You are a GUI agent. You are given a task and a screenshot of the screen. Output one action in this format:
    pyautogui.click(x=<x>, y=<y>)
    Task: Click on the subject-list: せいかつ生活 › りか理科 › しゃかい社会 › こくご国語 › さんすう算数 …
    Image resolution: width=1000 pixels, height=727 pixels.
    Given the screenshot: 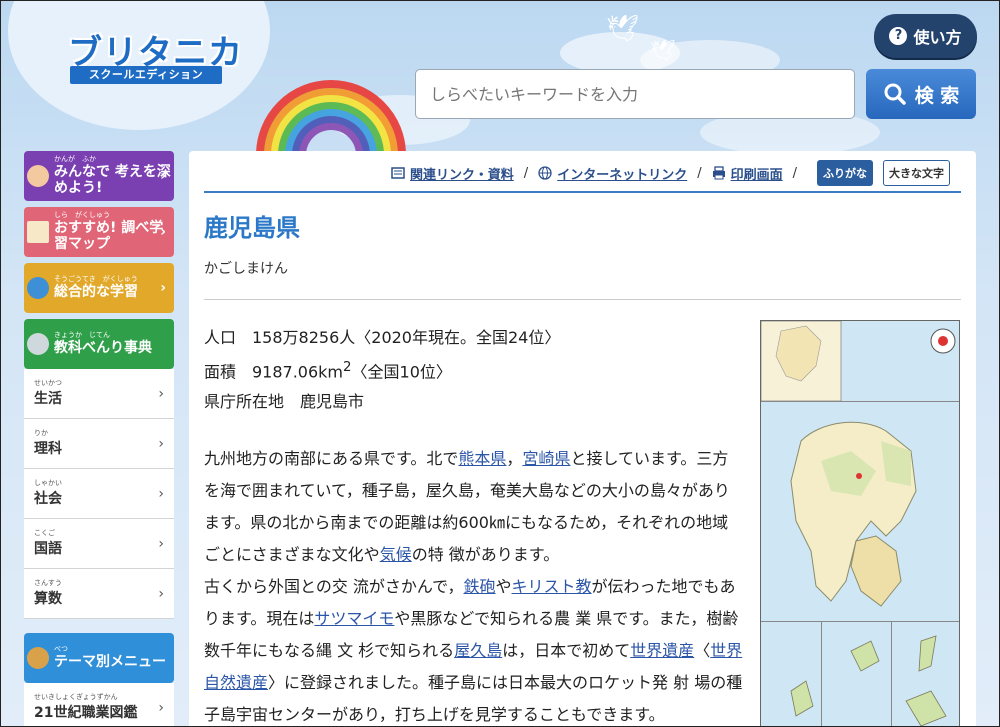 What is the action you would take?
    pyautogui.click(x=99, y=494)
    